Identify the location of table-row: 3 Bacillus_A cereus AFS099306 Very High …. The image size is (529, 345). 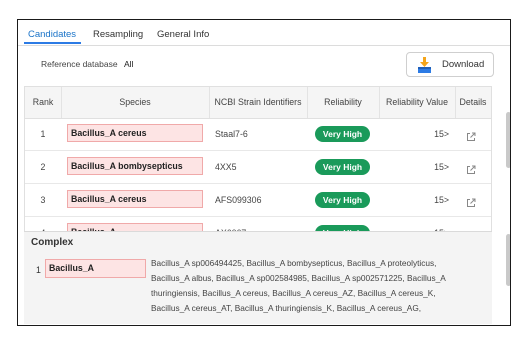
(258, 200).